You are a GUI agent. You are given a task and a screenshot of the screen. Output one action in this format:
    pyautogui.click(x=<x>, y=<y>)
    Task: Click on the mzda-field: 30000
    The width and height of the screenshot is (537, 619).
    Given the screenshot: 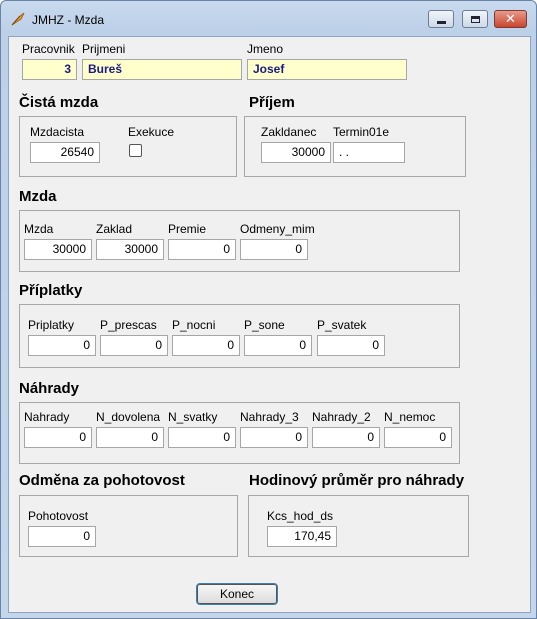 What is the action you would take?
    pyautogui.click(x=58, y=249)
    